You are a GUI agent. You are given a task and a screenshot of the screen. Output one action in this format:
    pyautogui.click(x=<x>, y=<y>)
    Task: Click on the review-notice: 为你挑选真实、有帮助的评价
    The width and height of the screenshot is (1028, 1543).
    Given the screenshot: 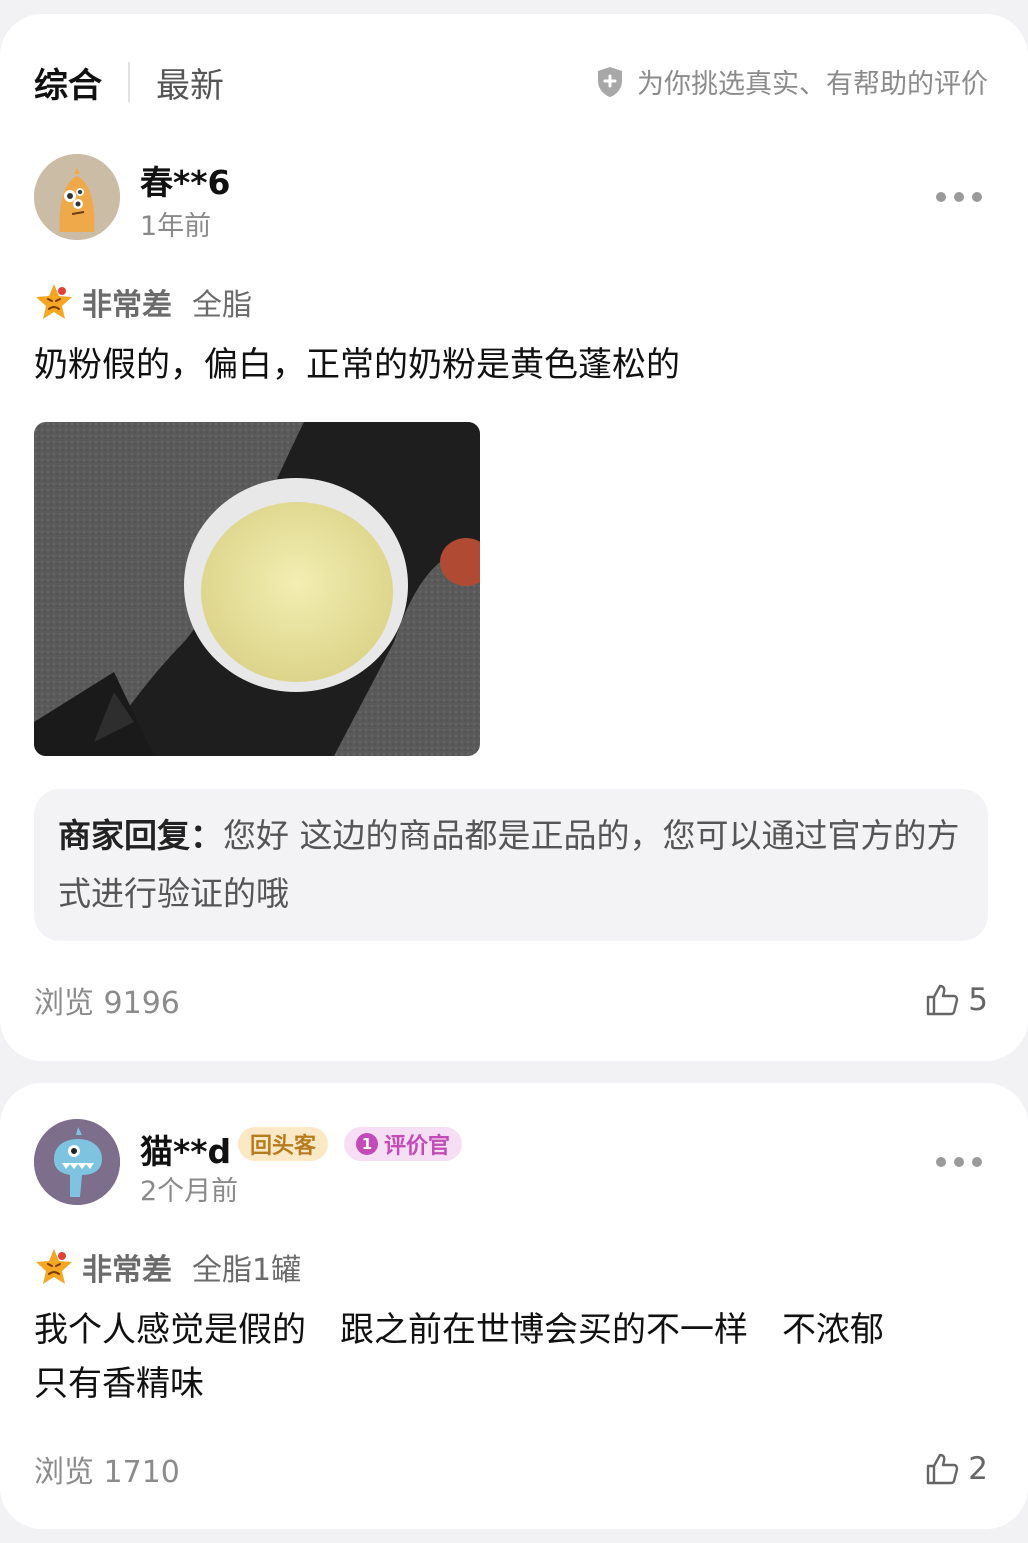 What is the action you would take?
    pyautogui.click(x=791, y=81)
    